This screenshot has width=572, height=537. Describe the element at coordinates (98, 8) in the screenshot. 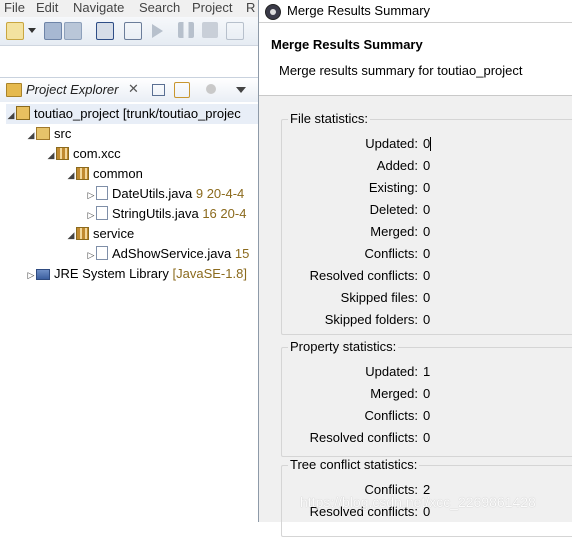

I see `menu-navigate: Navigate` at that location.